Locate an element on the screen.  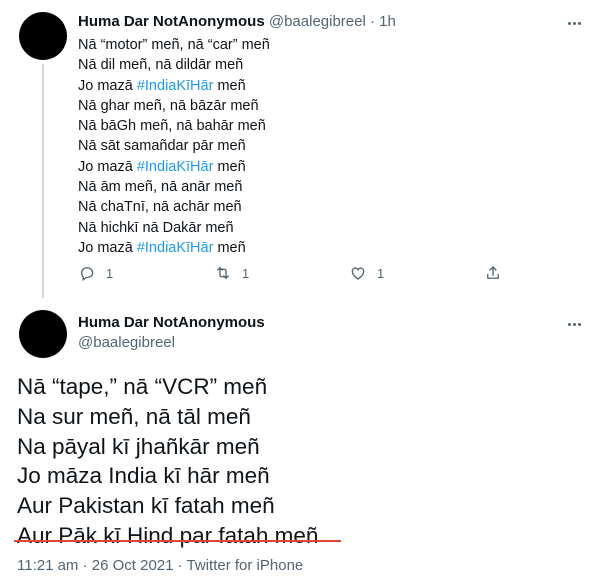
tweet-timestamp: 1h is located at coordinates (387, 21).